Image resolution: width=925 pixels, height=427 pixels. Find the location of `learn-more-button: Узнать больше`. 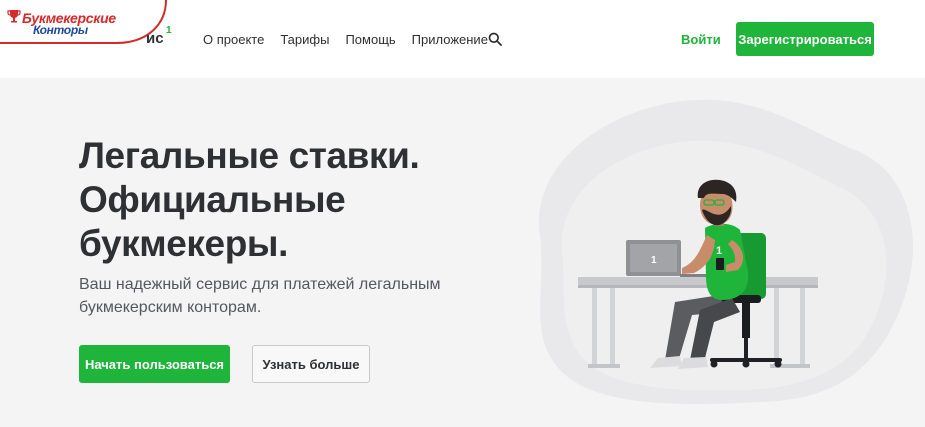

learn-more-button: Узнать больше is located at coordinates (311, 364).